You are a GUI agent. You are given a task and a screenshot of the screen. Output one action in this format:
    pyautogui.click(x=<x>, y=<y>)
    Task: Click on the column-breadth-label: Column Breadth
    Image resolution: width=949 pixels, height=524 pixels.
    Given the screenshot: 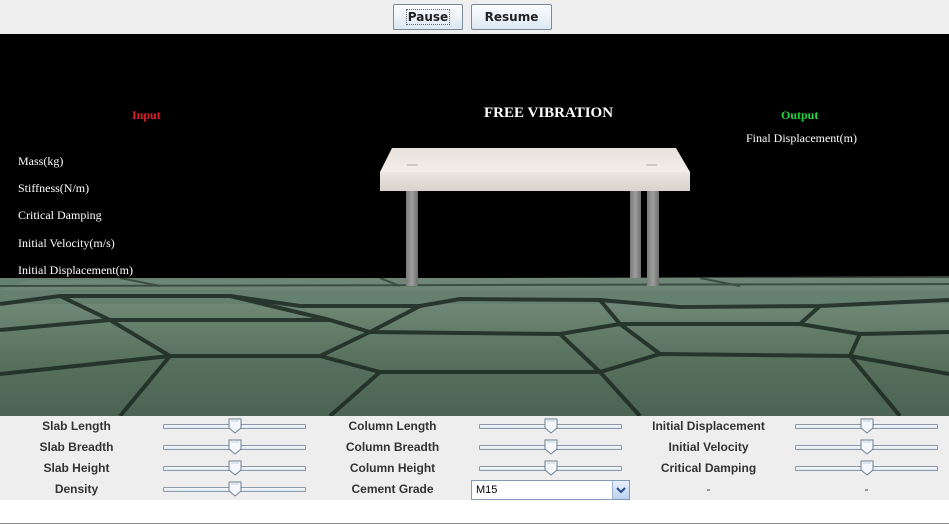 What is the action you would take?
    pyautogui.click(x=392, y=447)
    